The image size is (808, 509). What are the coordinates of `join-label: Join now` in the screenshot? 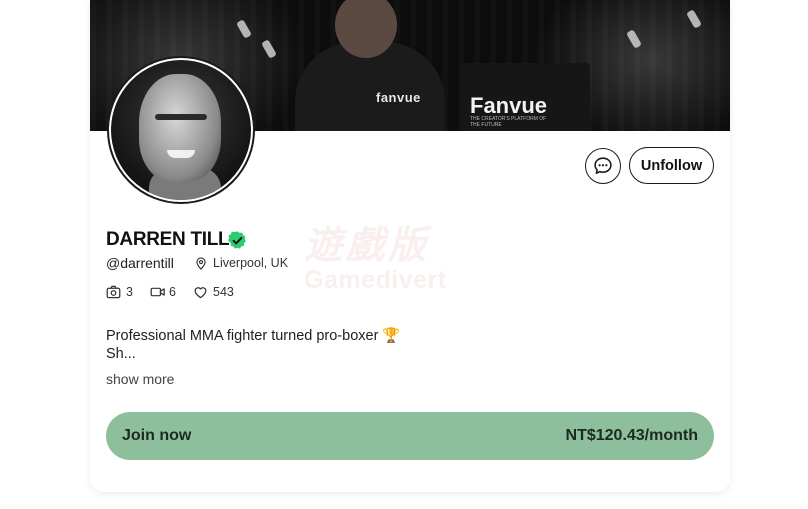 It's located at (157, 435).